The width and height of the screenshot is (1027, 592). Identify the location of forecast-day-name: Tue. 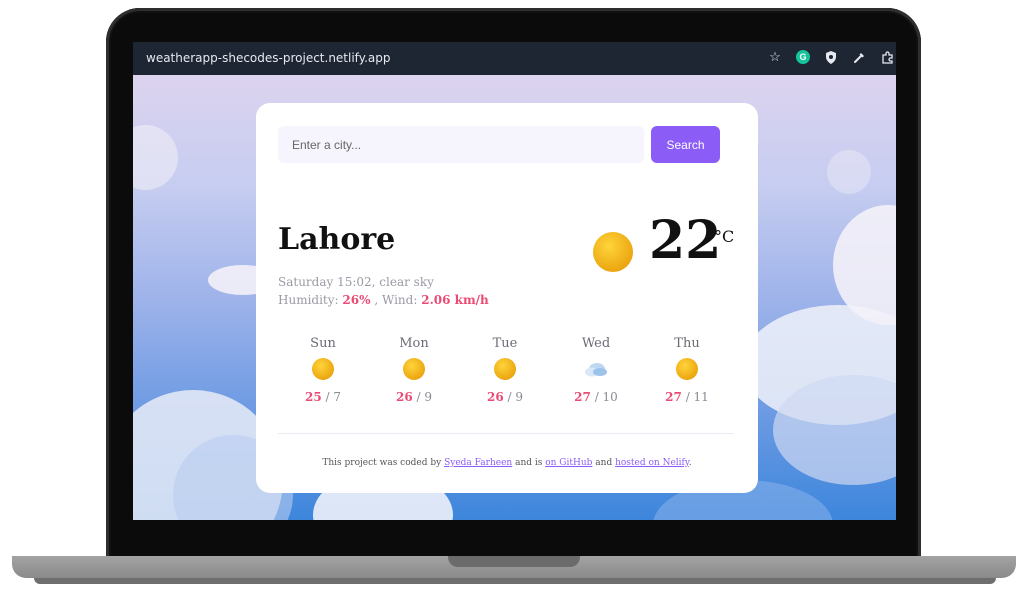
(505, 343).